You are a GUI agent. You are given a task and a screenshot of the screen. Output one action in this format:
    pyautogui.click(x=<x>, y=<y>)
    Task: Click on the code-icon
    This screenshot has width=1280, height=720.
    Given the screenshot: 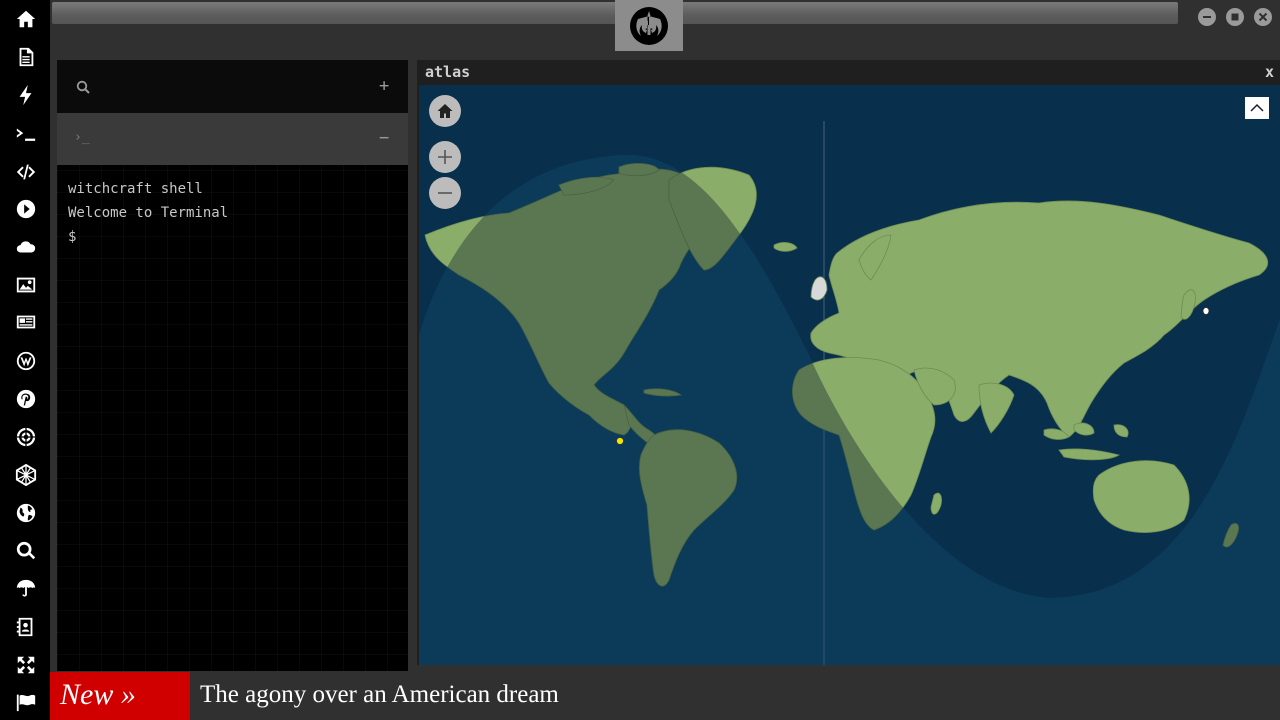 What is the action you would take?
    pyautogui.click(x=26, y=172)
    